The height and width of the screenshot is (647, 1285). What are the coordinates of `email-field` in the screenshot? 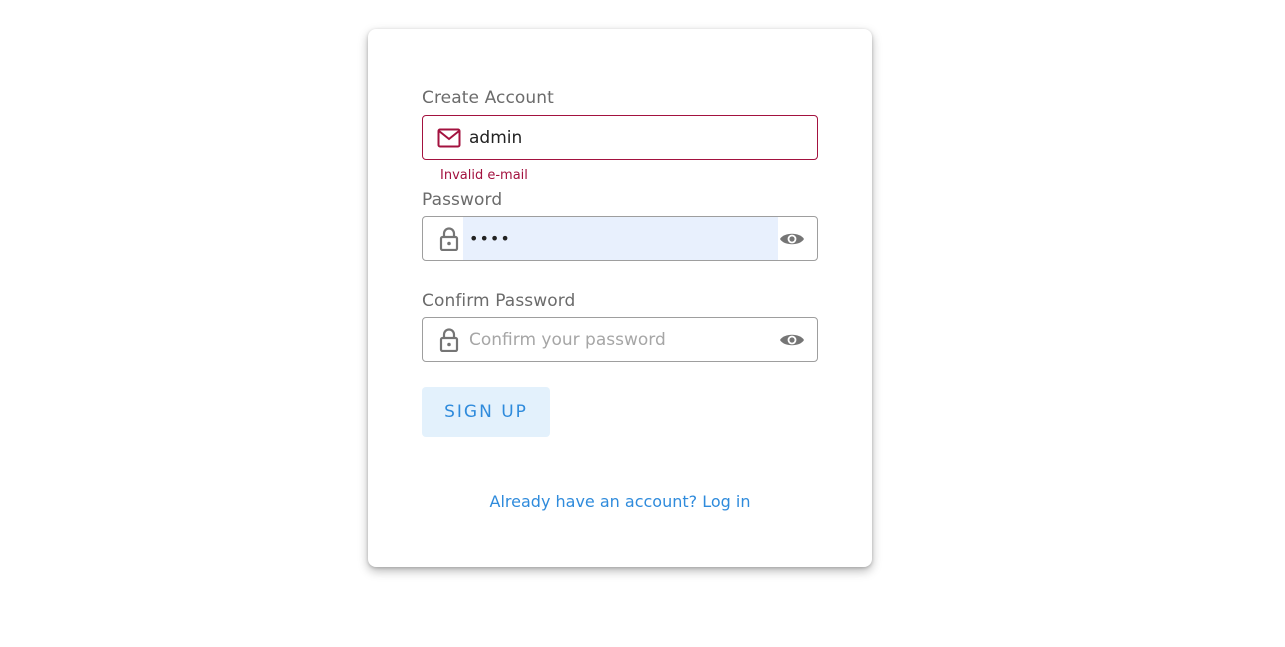 It's located at (620, 137).